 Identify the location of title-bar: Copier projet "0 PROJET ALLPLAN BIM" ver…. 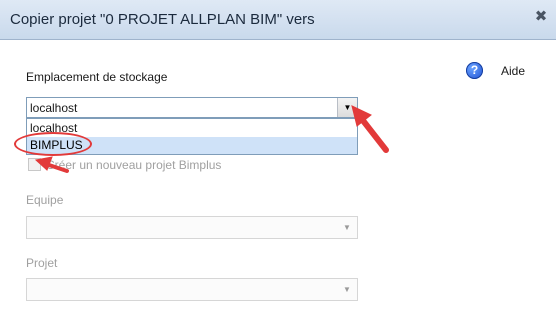
(278, 20).